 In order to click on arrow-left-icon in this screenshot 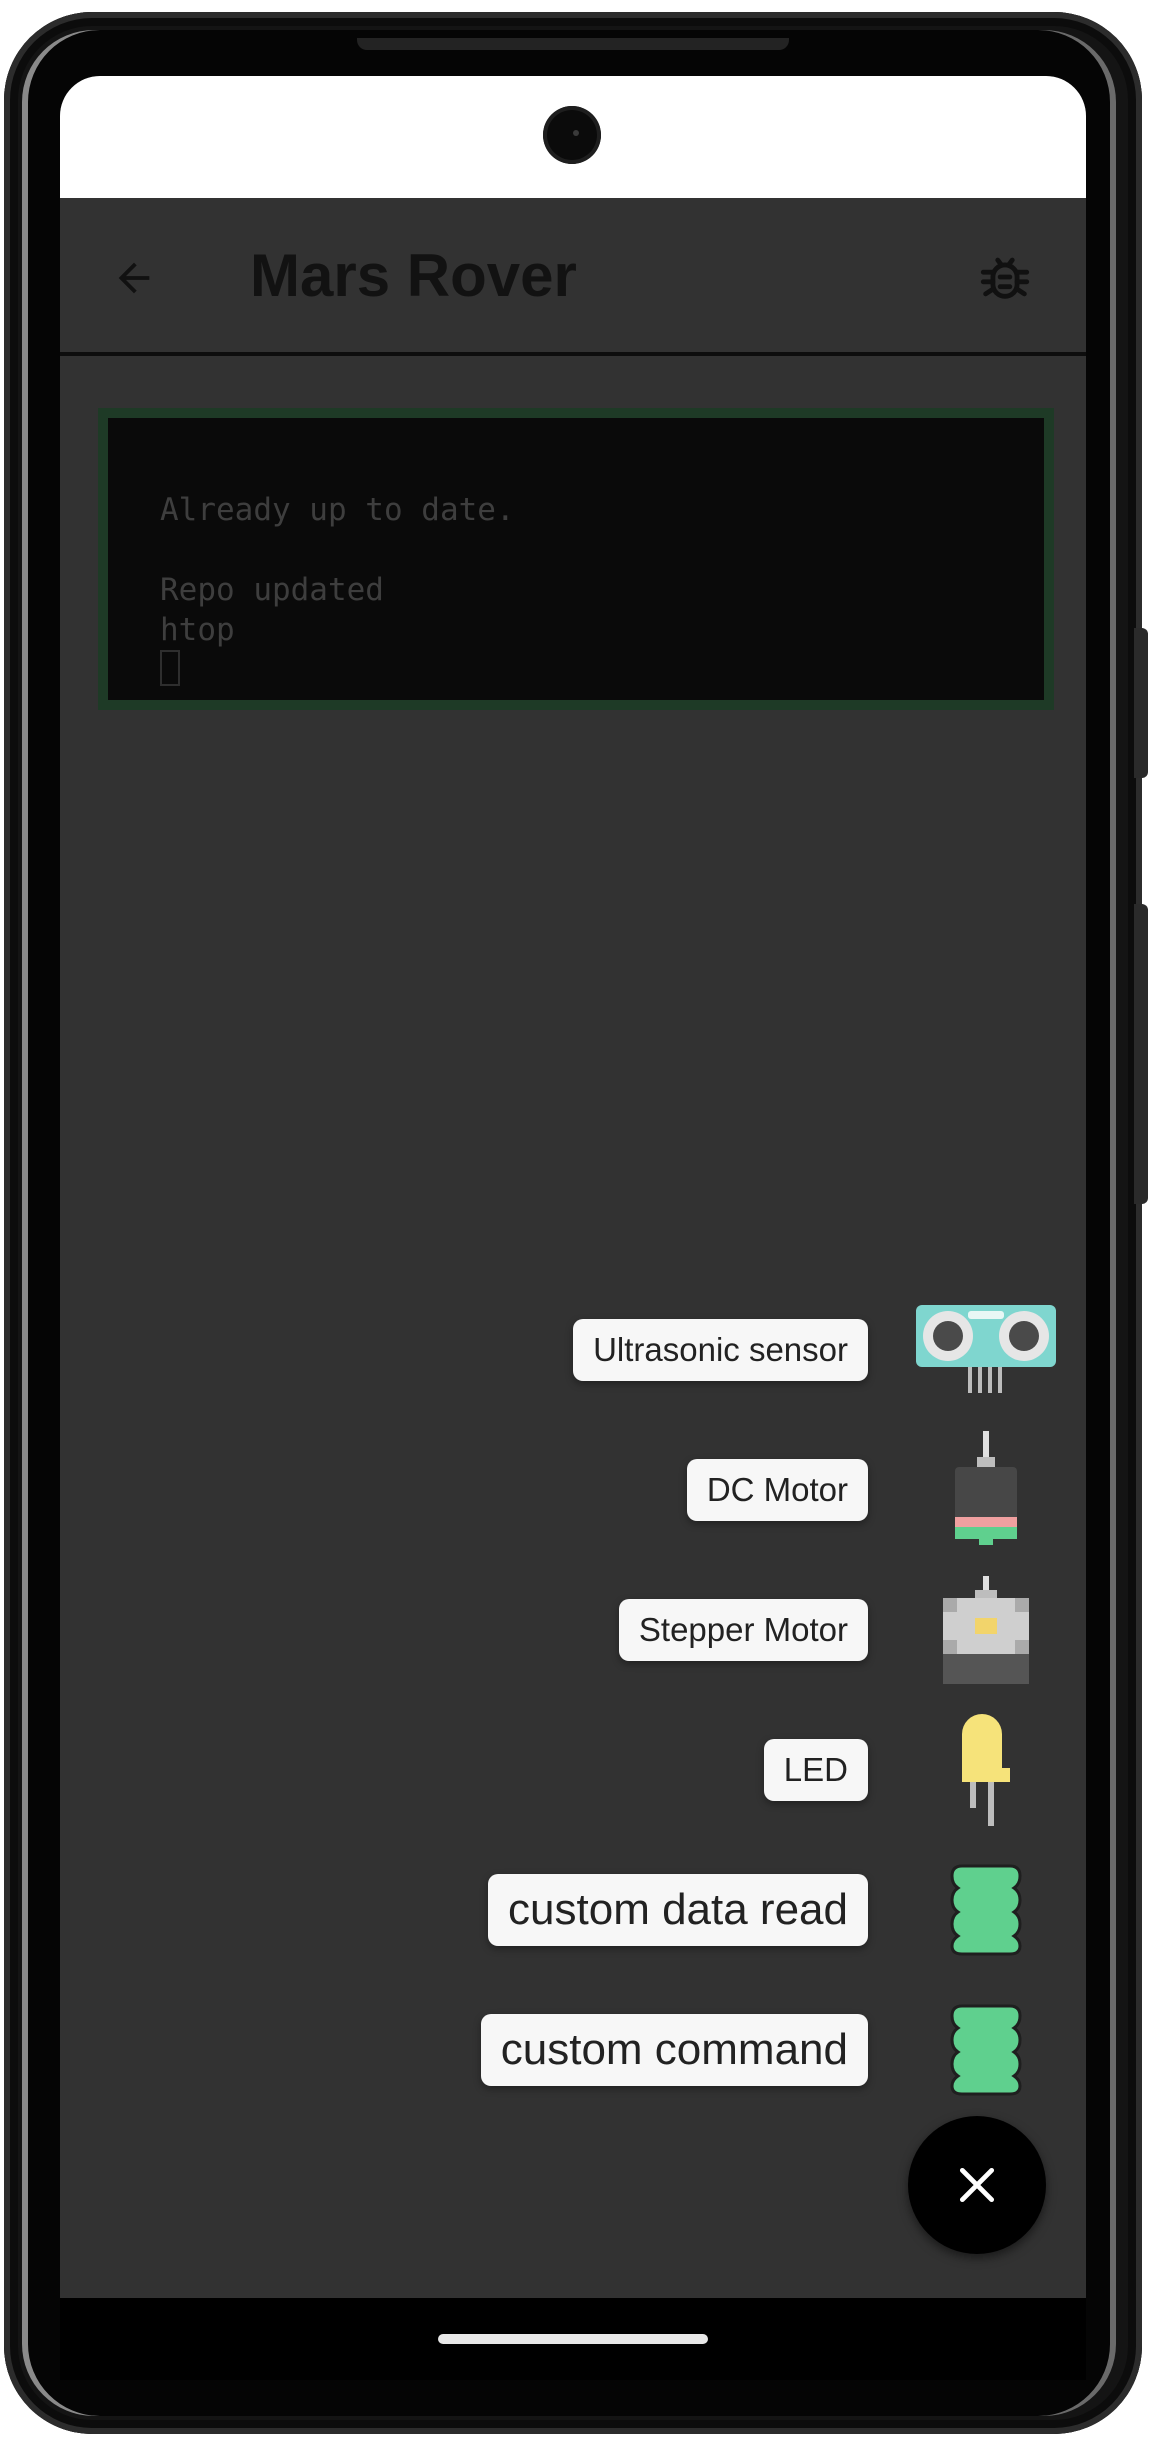, I will do `click(134, 278)`.